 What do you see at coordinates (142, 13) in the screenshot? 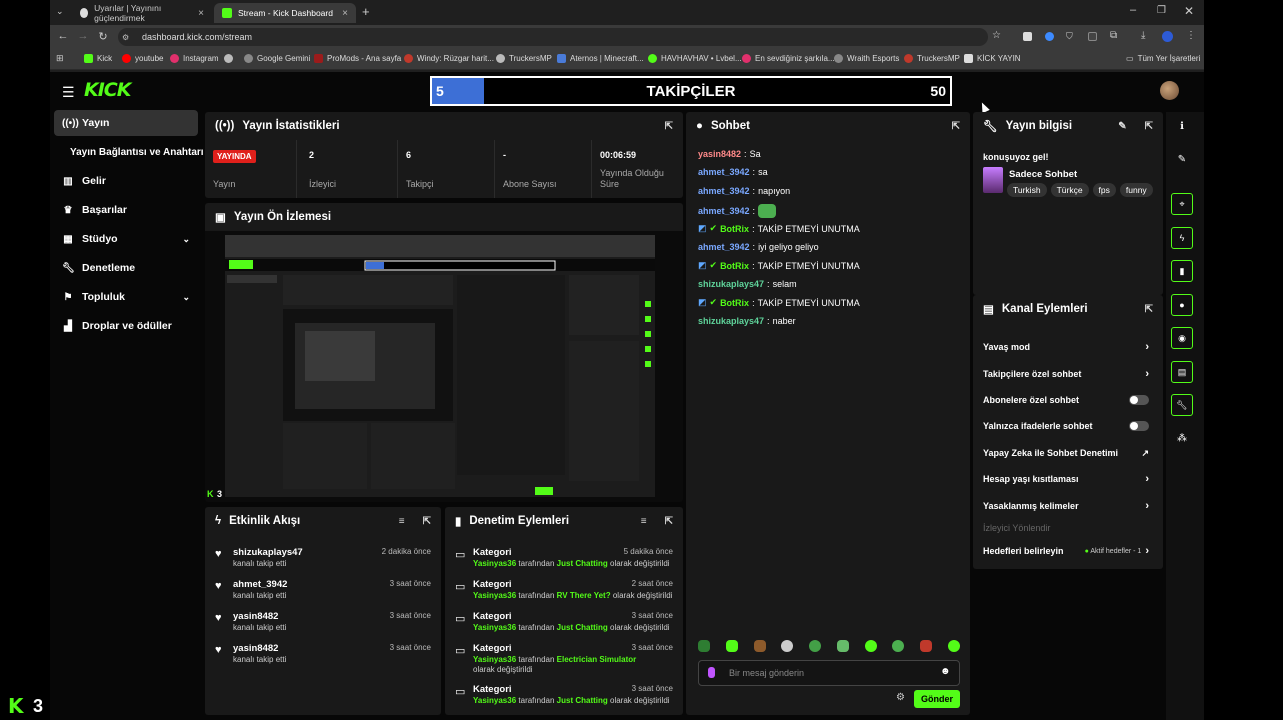
I see `tab-alerts: Uyarılar | Yayınını güçlendirmek ×` at bounding box center [142, 13].